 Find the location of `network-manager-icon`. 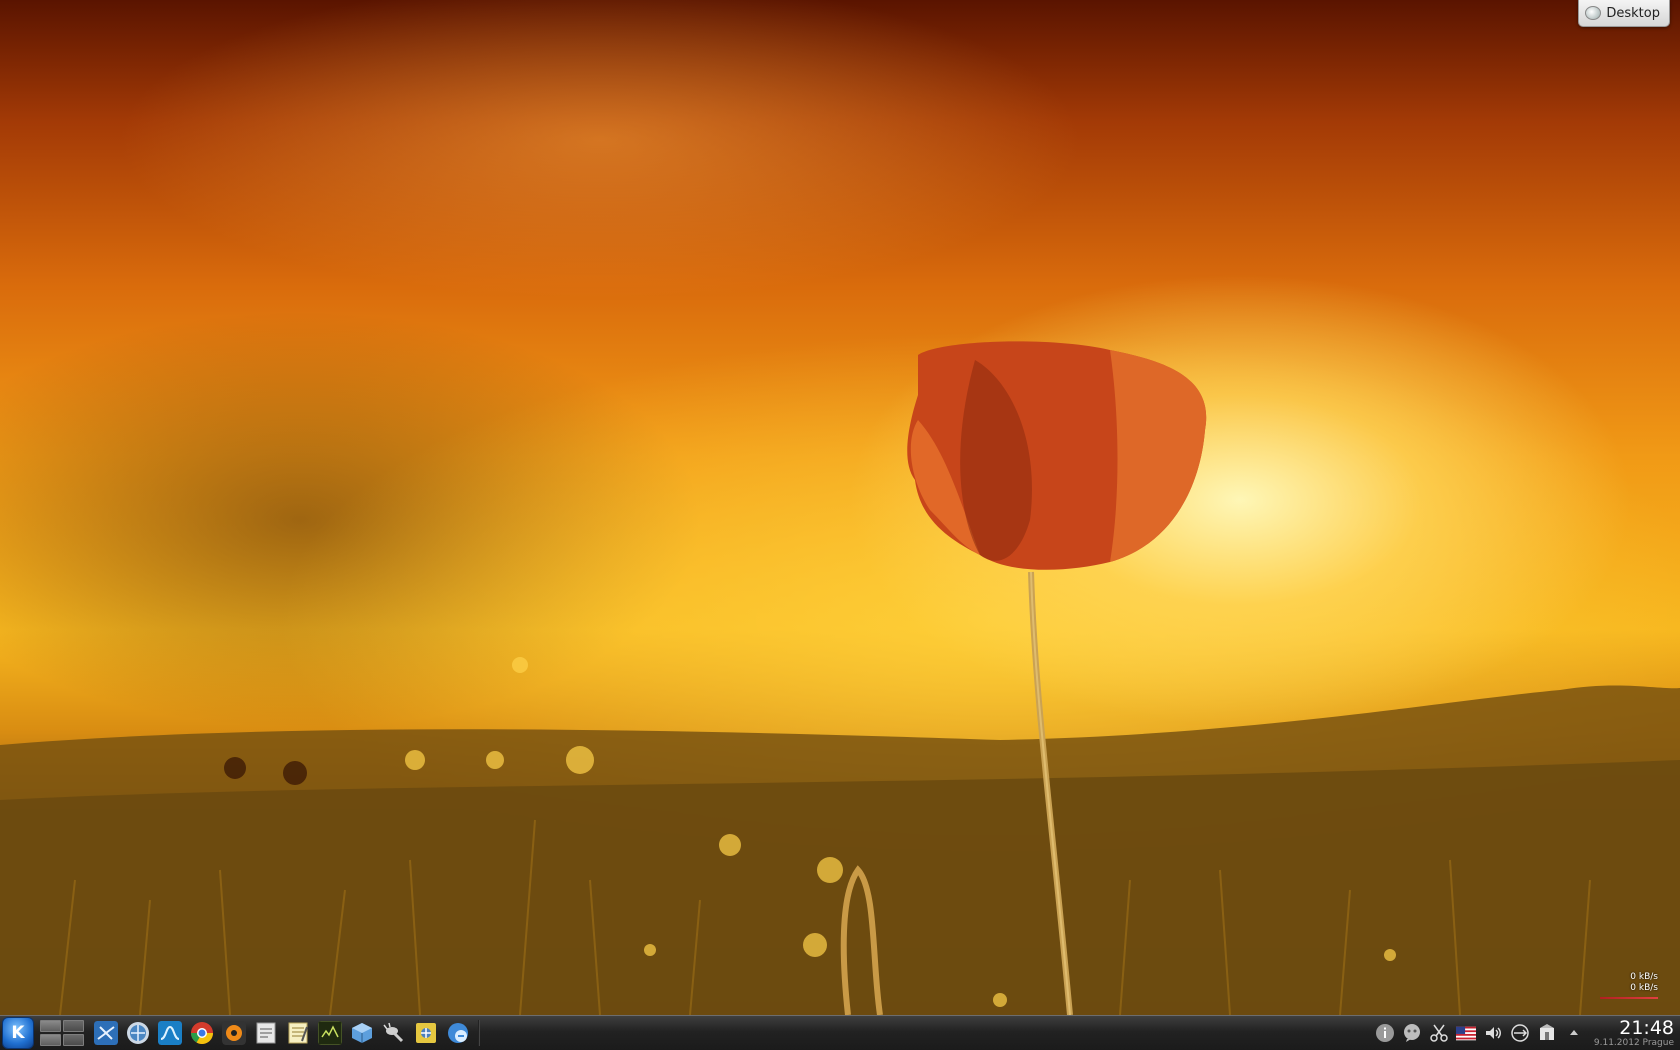

network-manager-icon is located at coordinates (458, 1033).